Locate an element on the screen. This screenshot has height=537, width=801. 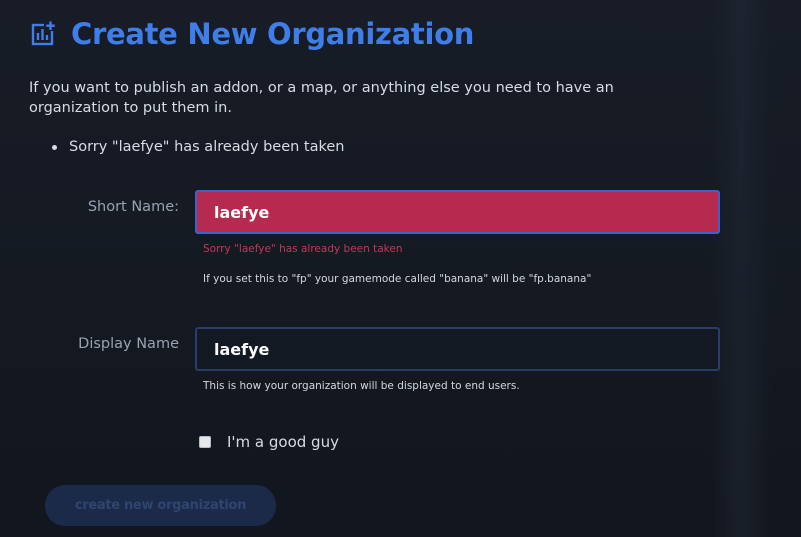
page-header: Create New Organization is located at coordinates (252, 34).